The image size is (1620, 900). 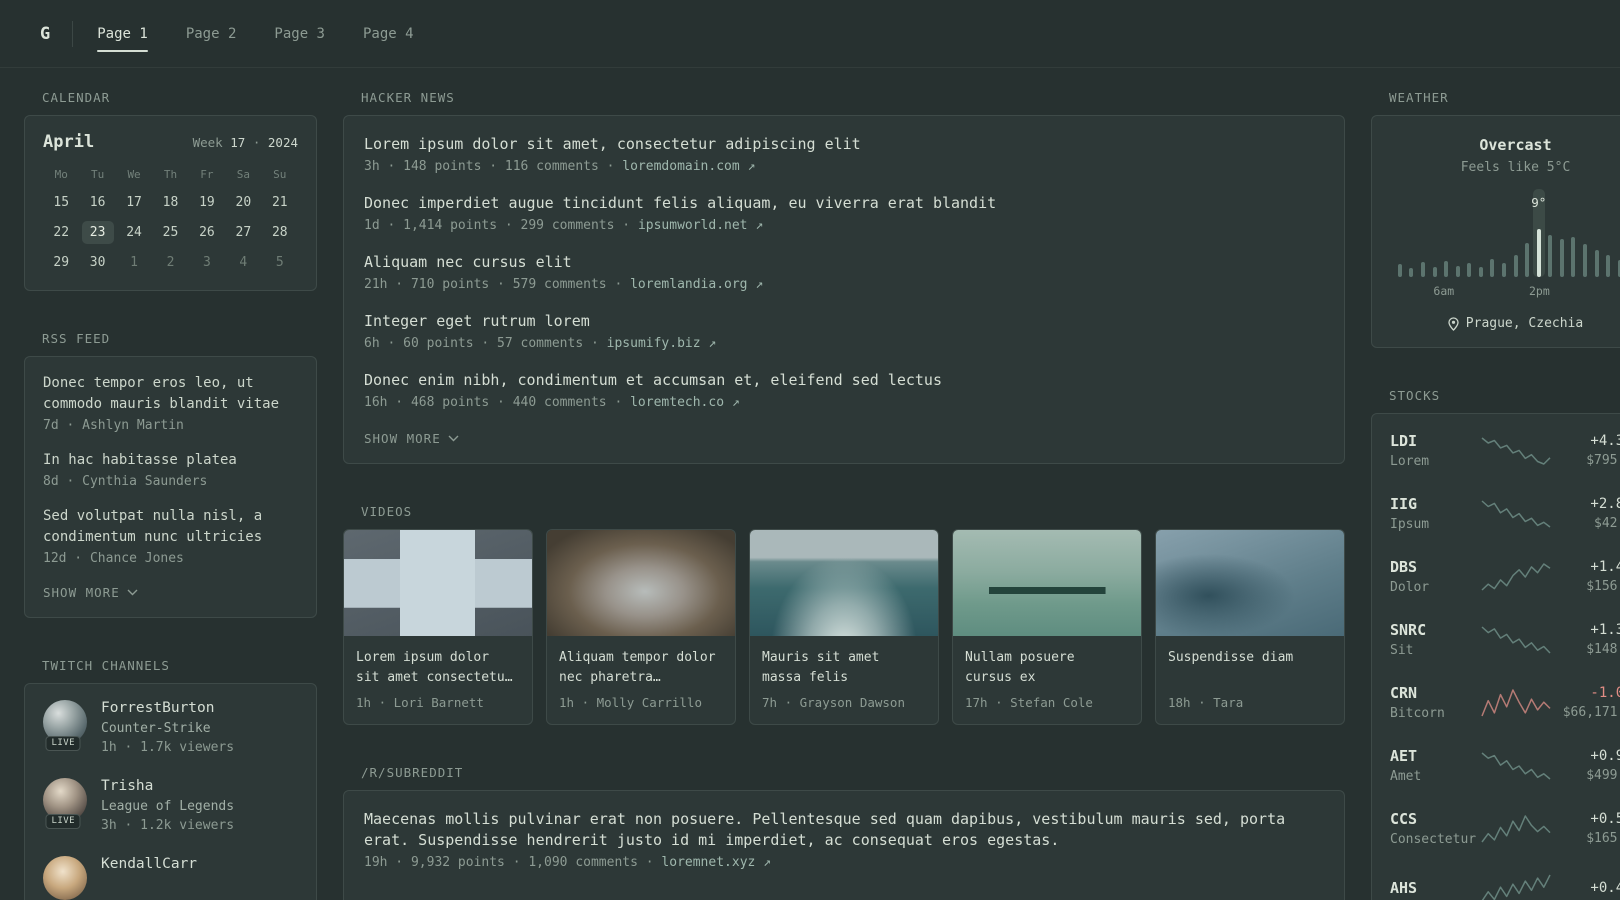 I want to click on calendar-day: 16, so click(x=97, y=202).